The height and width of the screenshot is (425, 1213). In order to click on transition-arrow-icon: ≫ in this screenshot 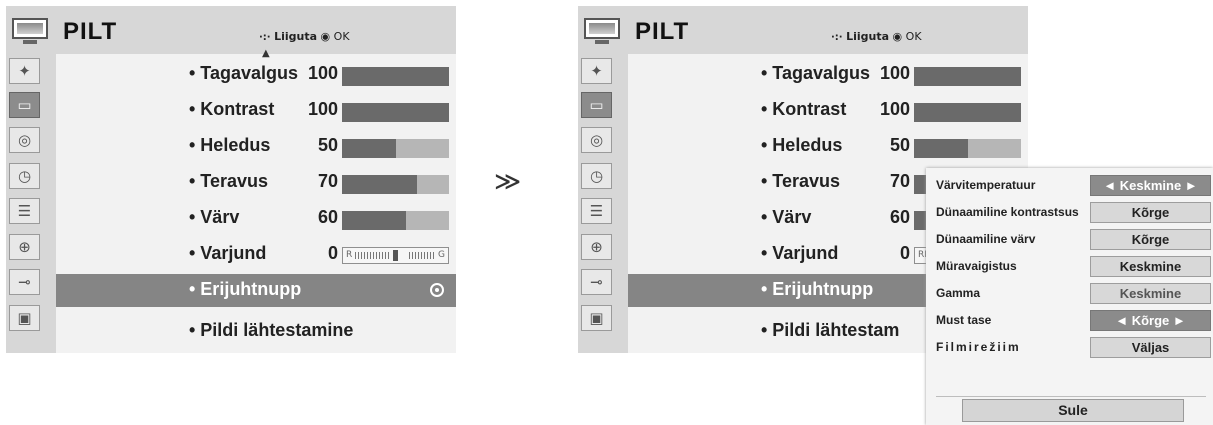, I will do `click(508, 182)`.